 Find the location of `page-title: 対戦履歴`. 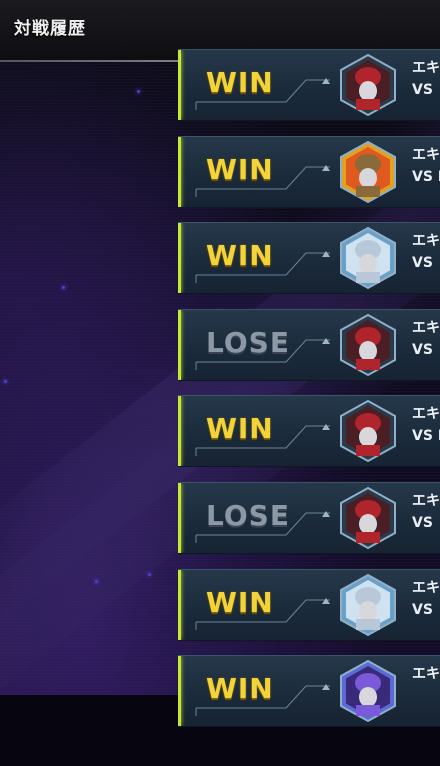

page-title: 対戦履歴 is located at coordinates (50, 29).